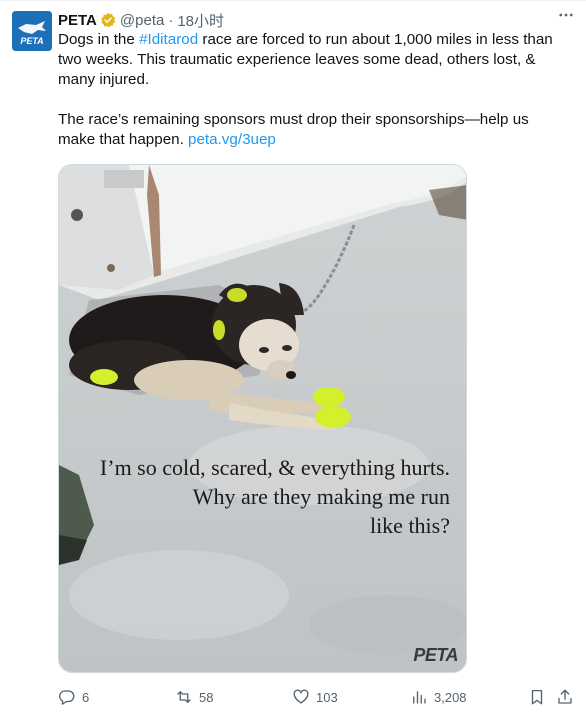 This screenshot has width=586, height=717. Describe the element at coordinates (77, 20) in the screenshot. I see `author-name: PETA` at that location.